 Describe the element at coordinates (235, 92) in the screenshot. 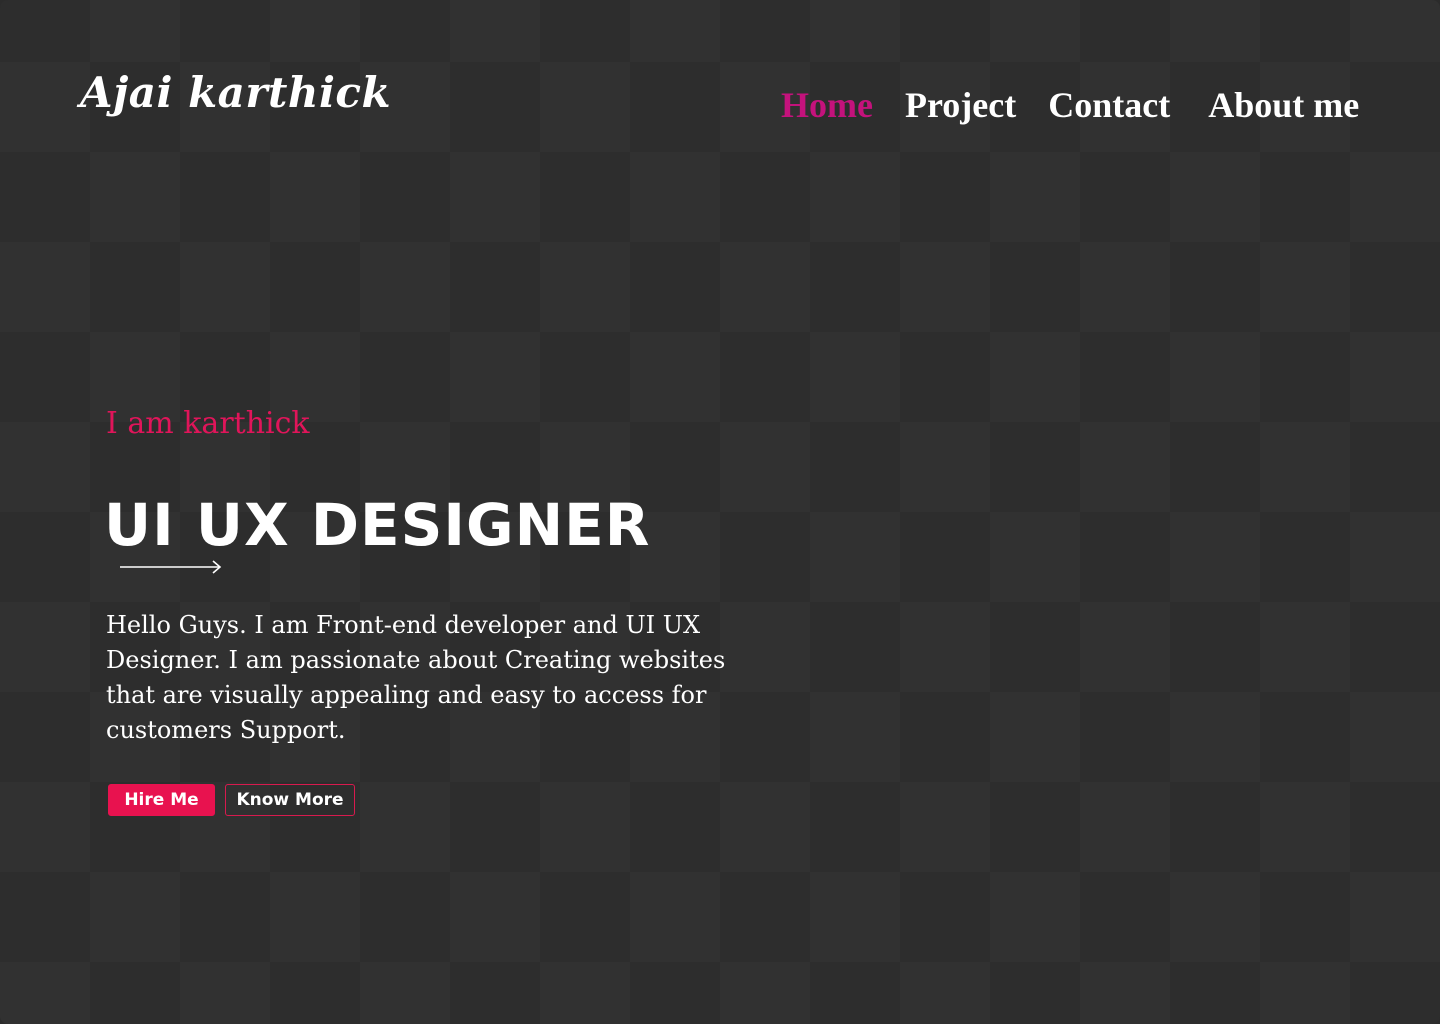

I see `site-logo: Ajai karthick` at that location.